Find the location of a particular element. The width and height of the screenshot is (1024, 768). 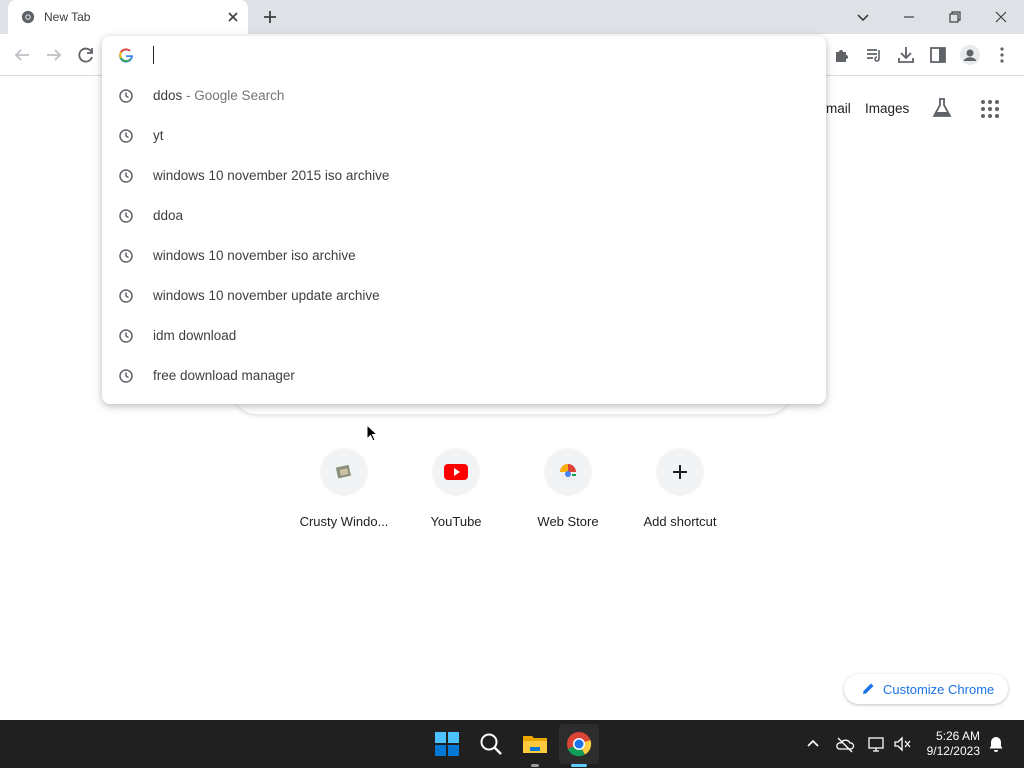

suggestion-suffix: - Google Search is located at coordinates (233, 95).